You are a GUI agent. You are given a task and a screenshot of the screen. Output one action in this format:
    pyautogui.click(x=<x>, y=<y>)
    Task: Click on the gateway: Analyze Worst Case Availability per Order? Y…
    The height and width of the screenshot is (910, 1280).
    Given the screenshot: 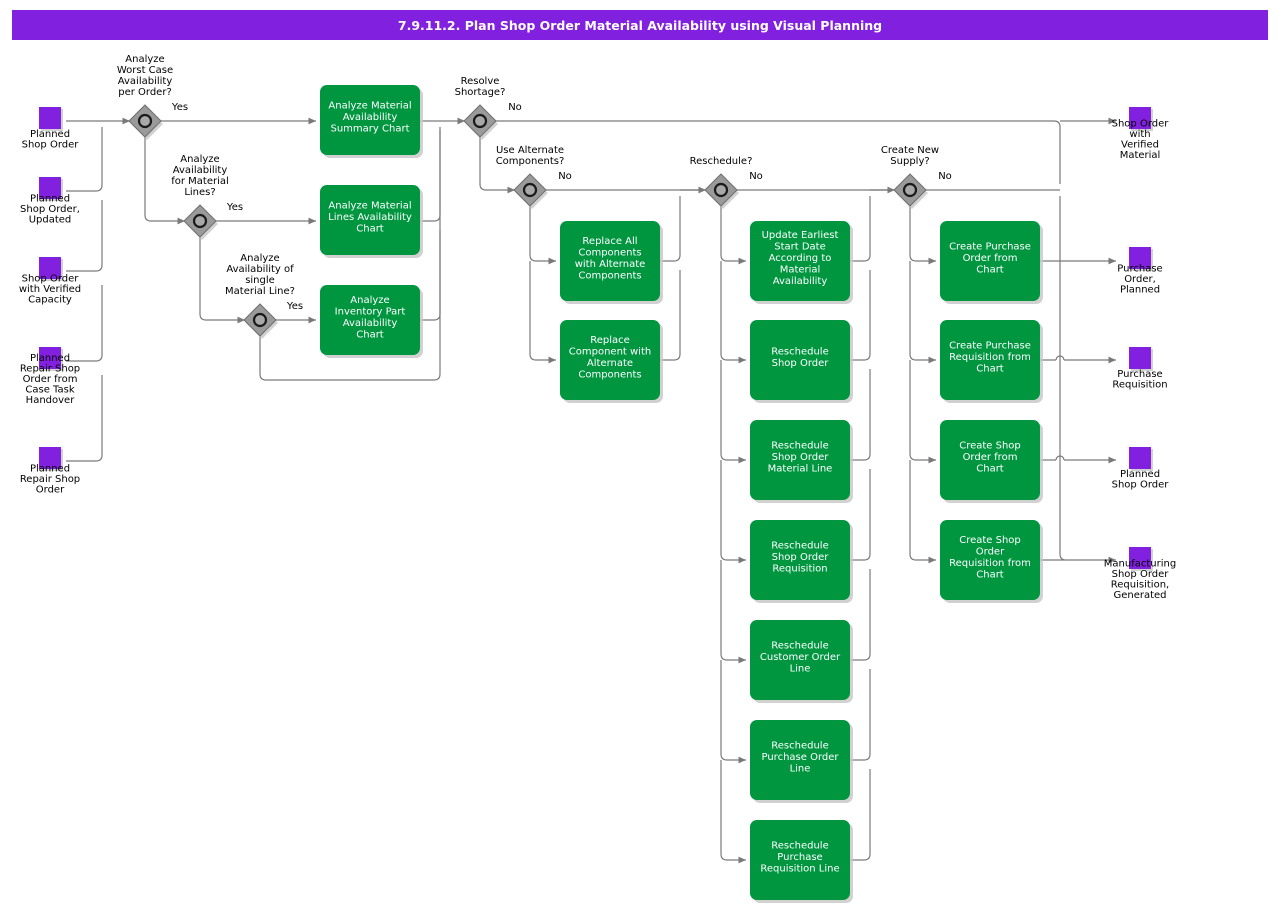 What is the action you would take?
    pyautogui.click(x=152, y=97)
    